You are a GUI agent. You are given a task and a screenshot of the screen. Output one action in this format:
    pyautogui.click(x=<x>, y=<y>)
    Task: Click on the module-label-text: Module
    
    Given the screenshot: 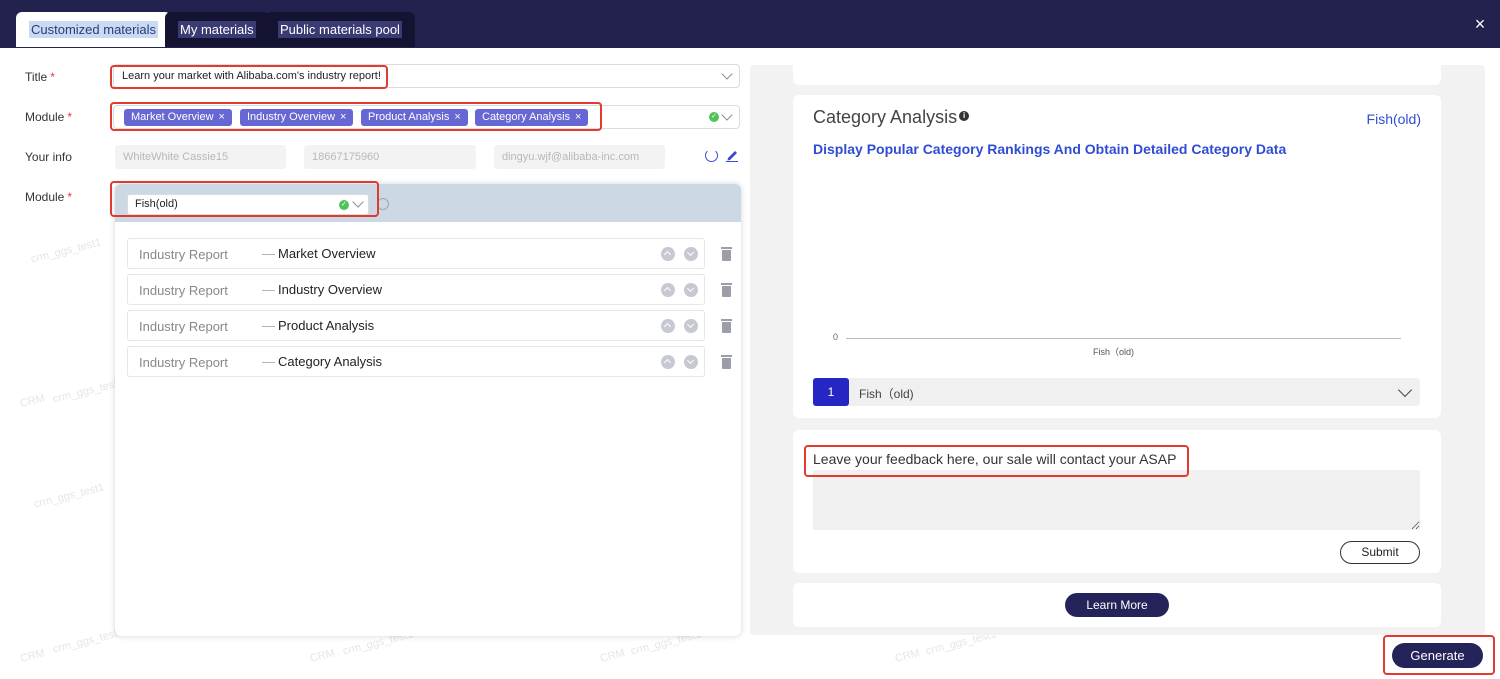 What is the action you would take?
    pyautogui.click(x=45, y=117)
    